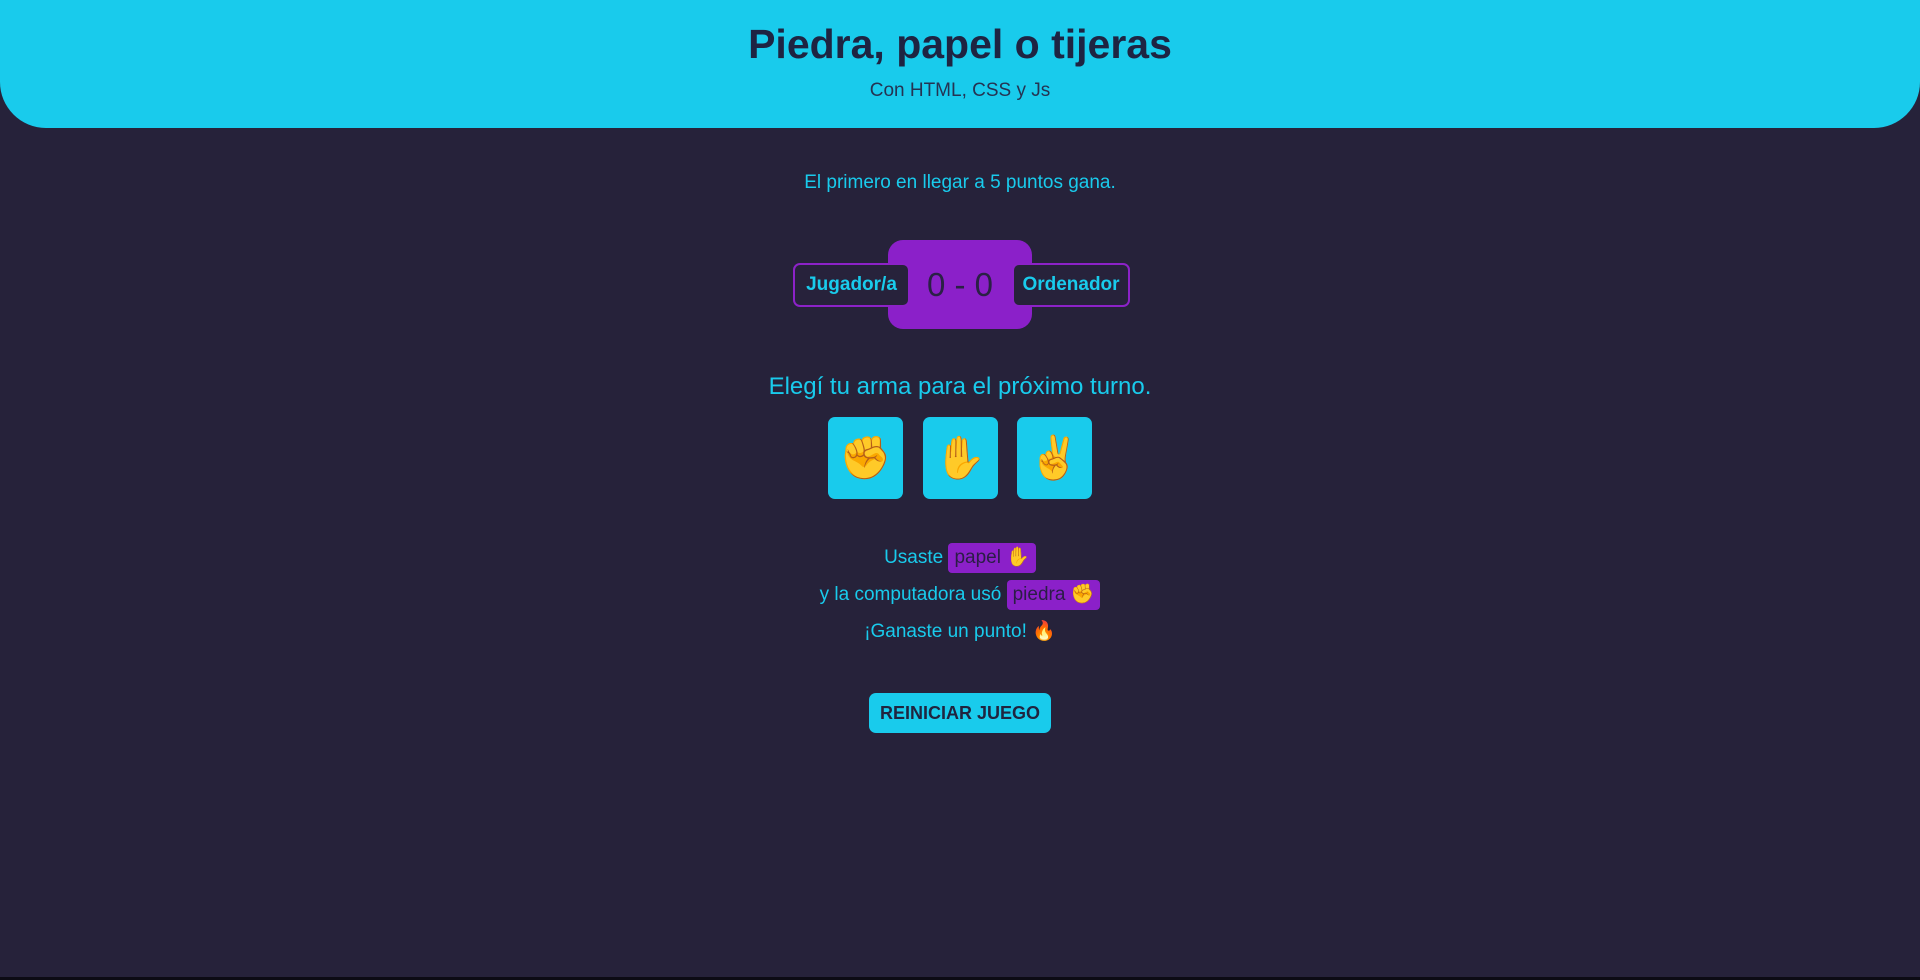  Describe the element at coordinates (960, 90) in the screenshot. I see `page-subtitle: Con HTML, CSS y Js` at that location.